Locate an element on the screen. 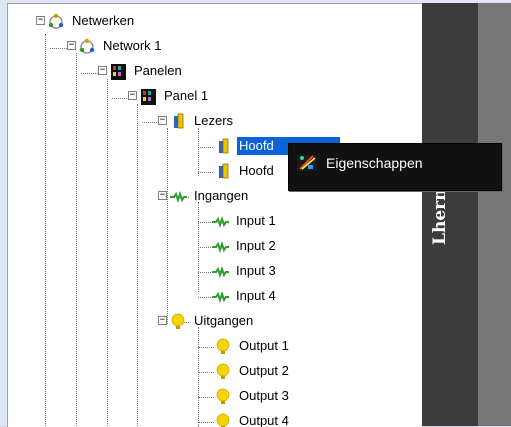 The image size is (511, 427). tree-node-ingangen: Ingangen is located at coordinates (209, 196).